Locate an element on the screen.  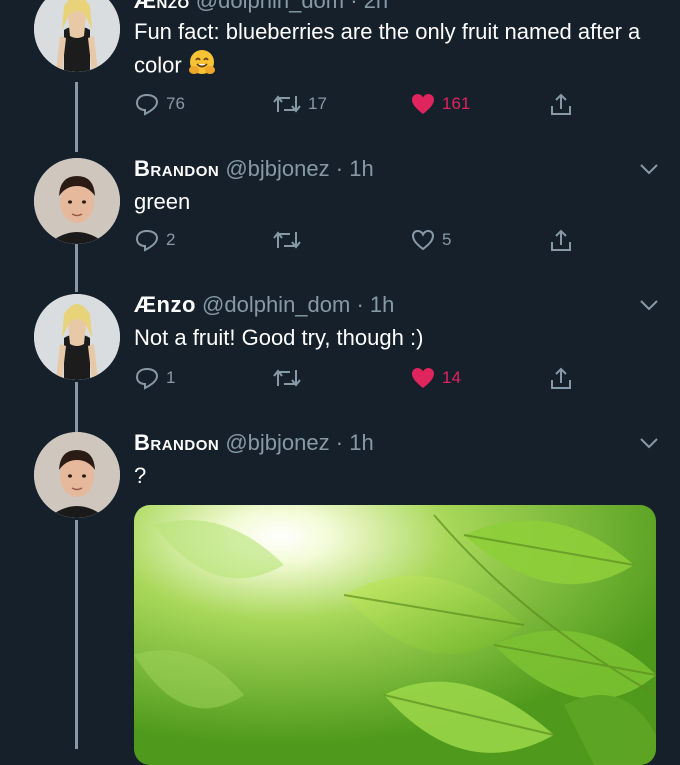
tweet-actions: 76 17 161 is located at coordinates (359, 107).